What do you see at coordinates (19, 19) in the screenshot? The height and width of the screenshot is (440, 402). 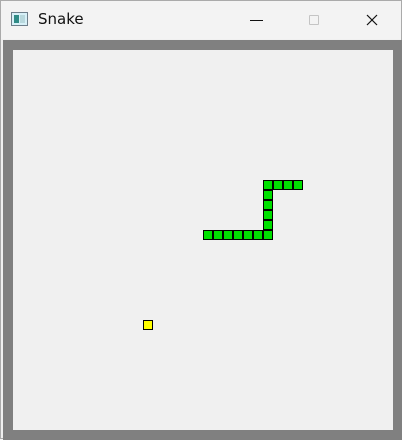 I see `app-icon` at bounding box center [19, 19].